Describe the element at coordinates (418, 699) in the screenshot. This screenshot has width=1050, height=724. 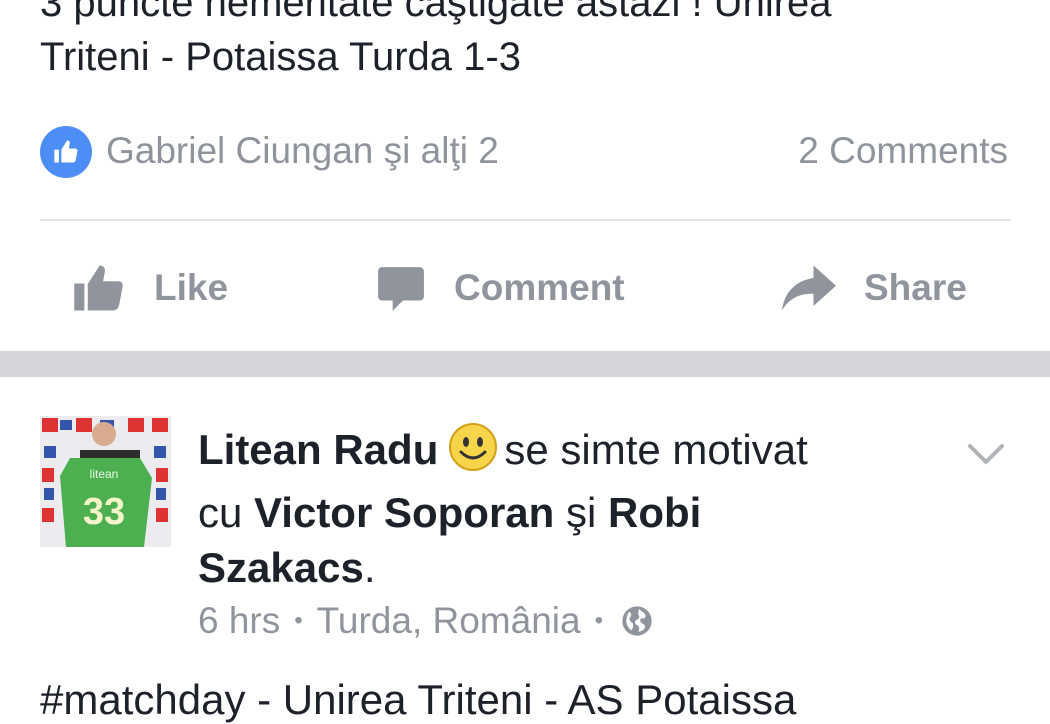
I see `post-text-start: #matchday - Unirea Triteni - AS Potaissa` at that location.